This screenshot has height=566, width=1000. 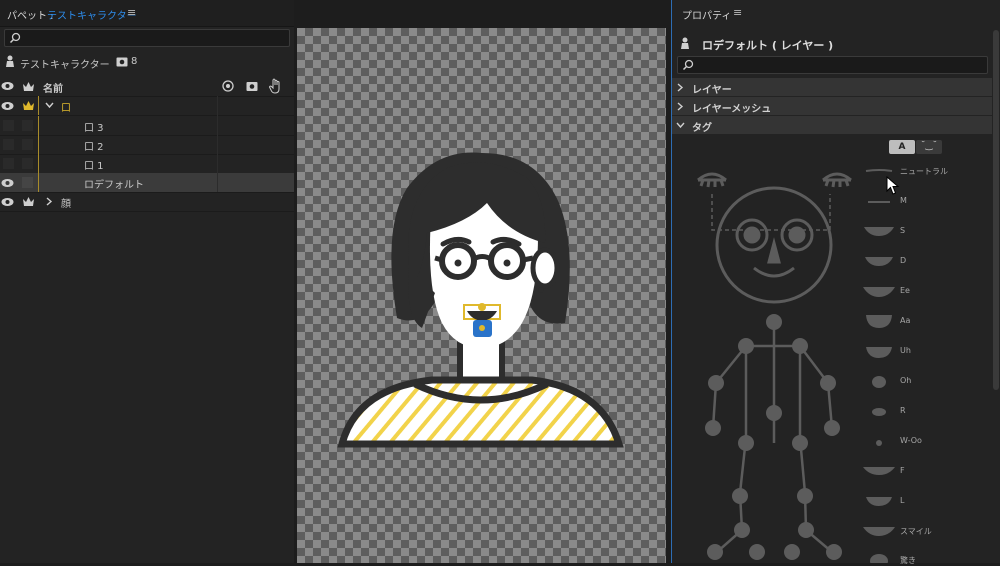 What do you see at coordinates (902, 147) in the screenshot?
I see `text-tags-toggle: A` at bounding box center [902, 147].